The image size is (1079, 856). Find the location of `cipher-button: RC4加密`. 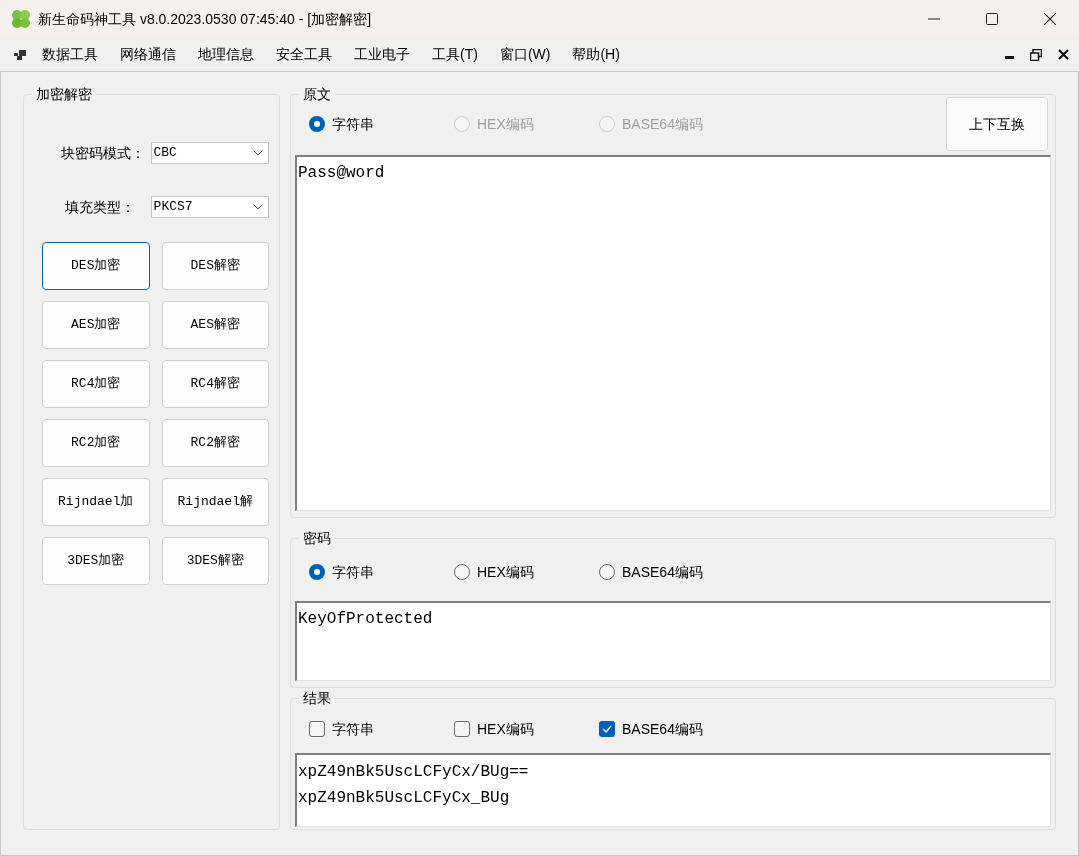

cipher-button: RC4加密 is located at coordinates (96, 384).